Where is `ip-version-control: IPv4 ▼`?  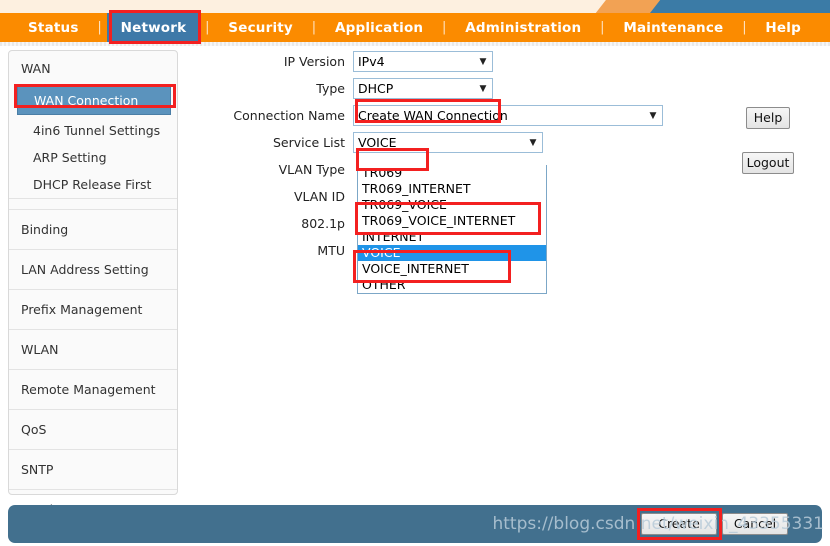
ip-version-control: IPv4 ▼ is located at coordinates (423, 61).